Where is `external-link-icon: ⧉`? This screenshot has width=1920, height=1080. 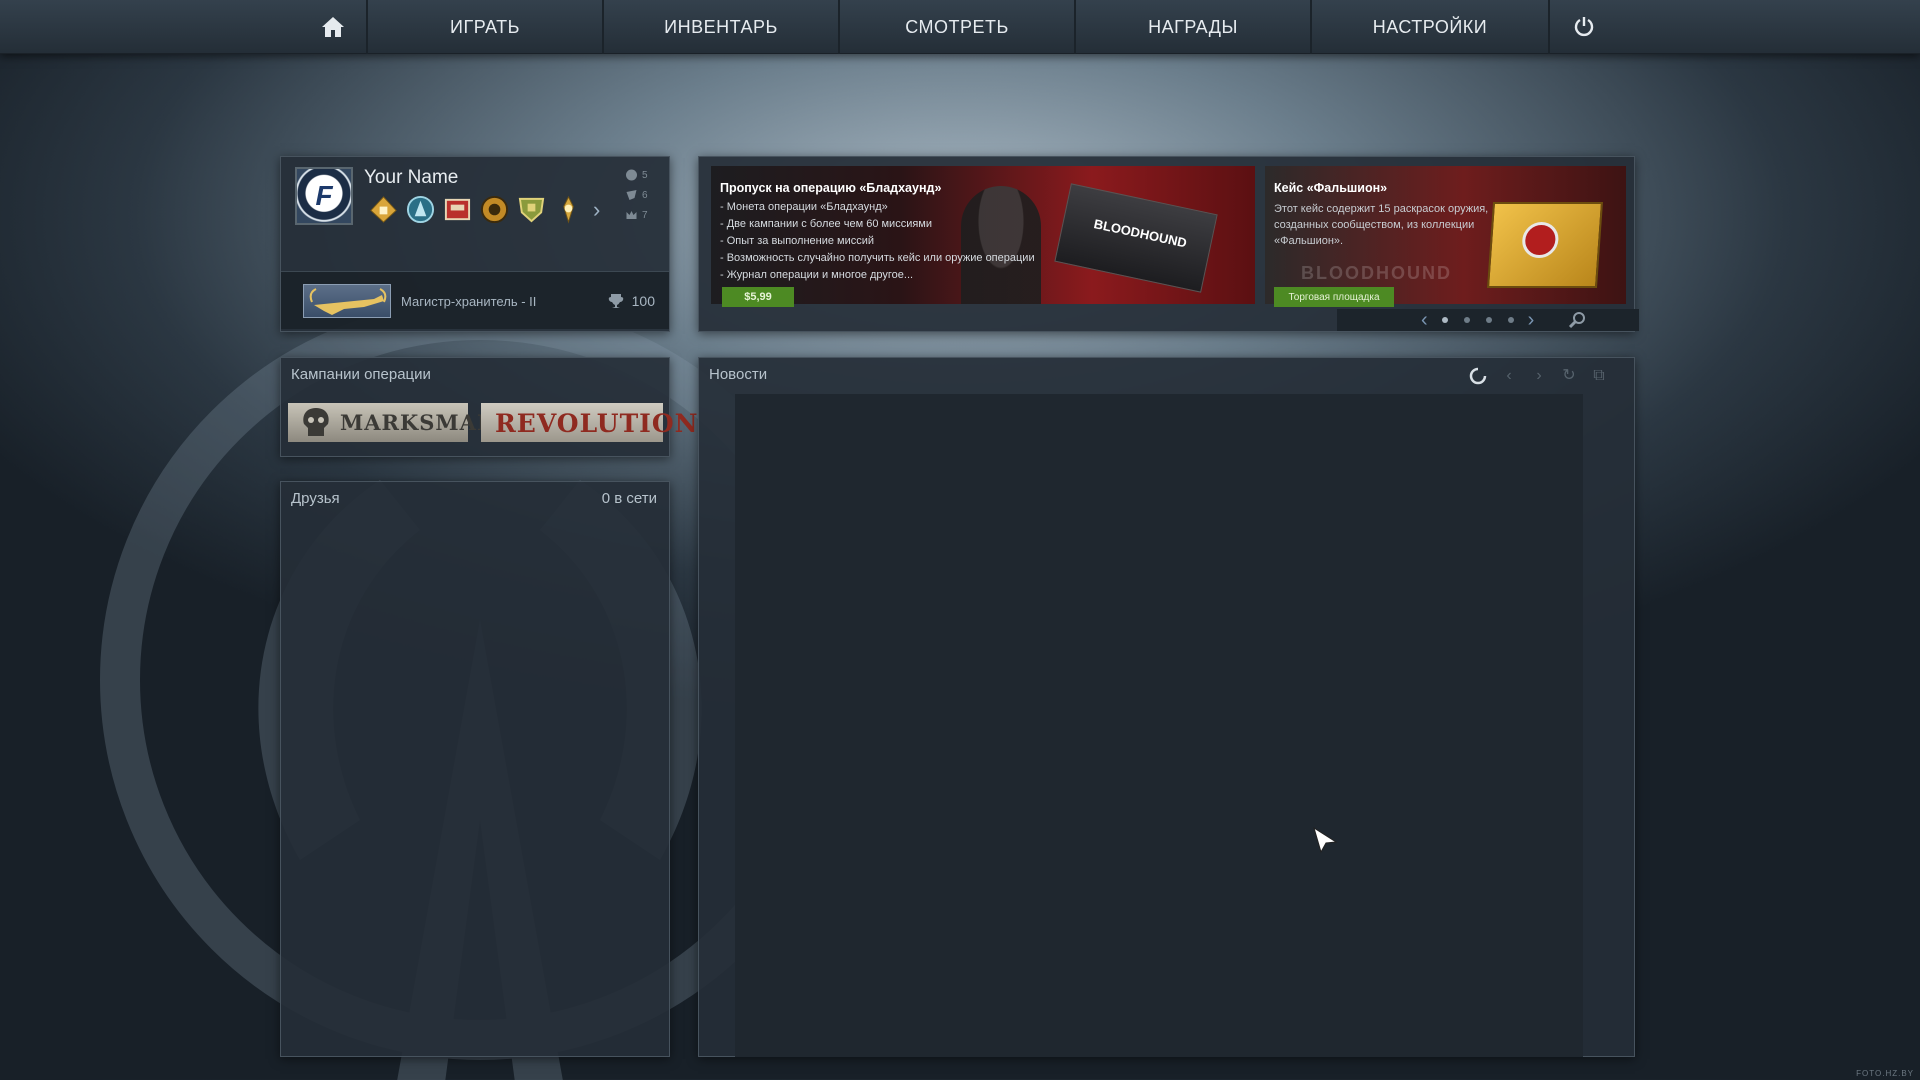
external-link-icon: ⧉ is located at coordinates (1599, 376).